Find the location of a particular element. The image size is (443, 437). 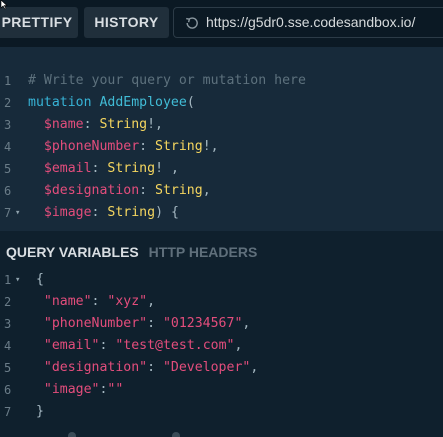

code-token: $email is located at coordinates (60, 168).